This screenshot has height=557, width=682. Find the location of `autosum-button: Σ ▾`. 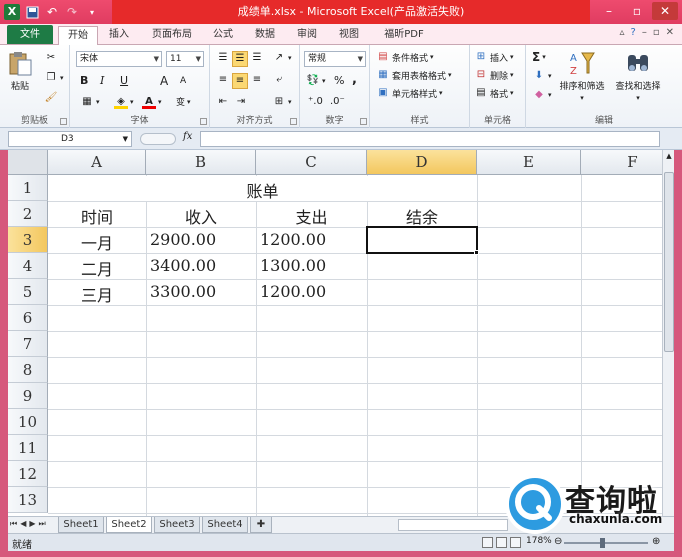

autosum-button: Σ ▾ is located at coordinates (539, 57).